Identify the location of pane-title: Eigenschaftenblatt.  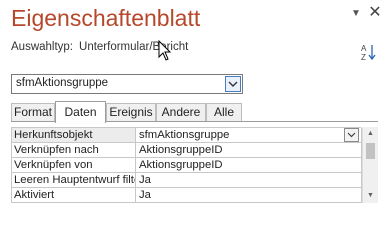
(106, 18).